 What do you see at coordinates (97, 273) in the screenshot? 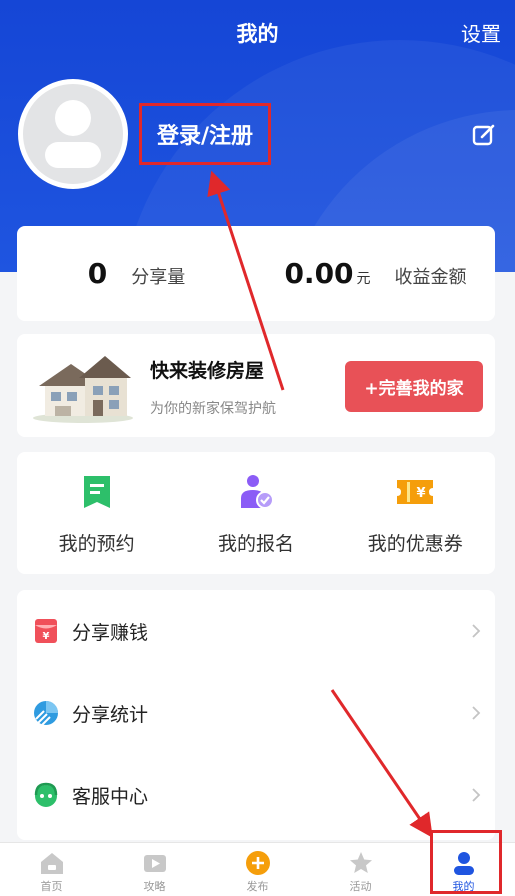
I see `share-count-value: 0` at bounding box center [97, 273].